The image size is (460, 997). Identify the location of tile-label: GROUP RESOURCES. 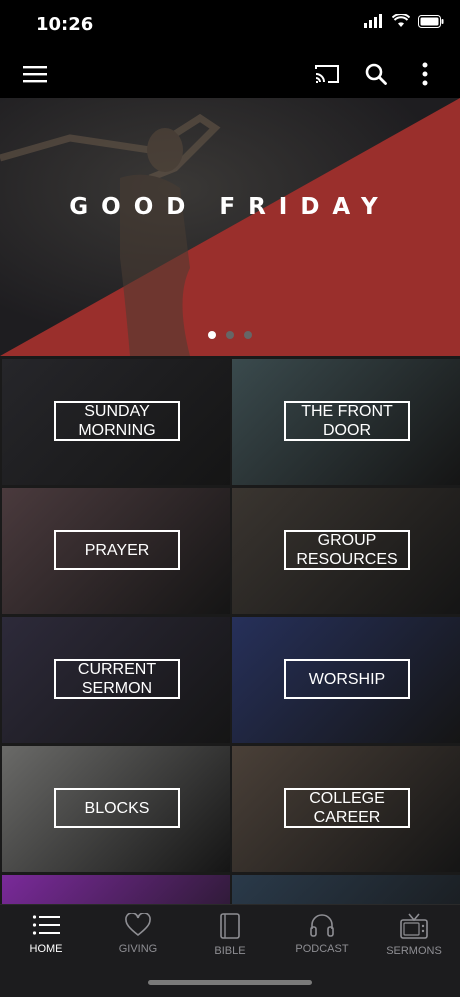
(347, 550).